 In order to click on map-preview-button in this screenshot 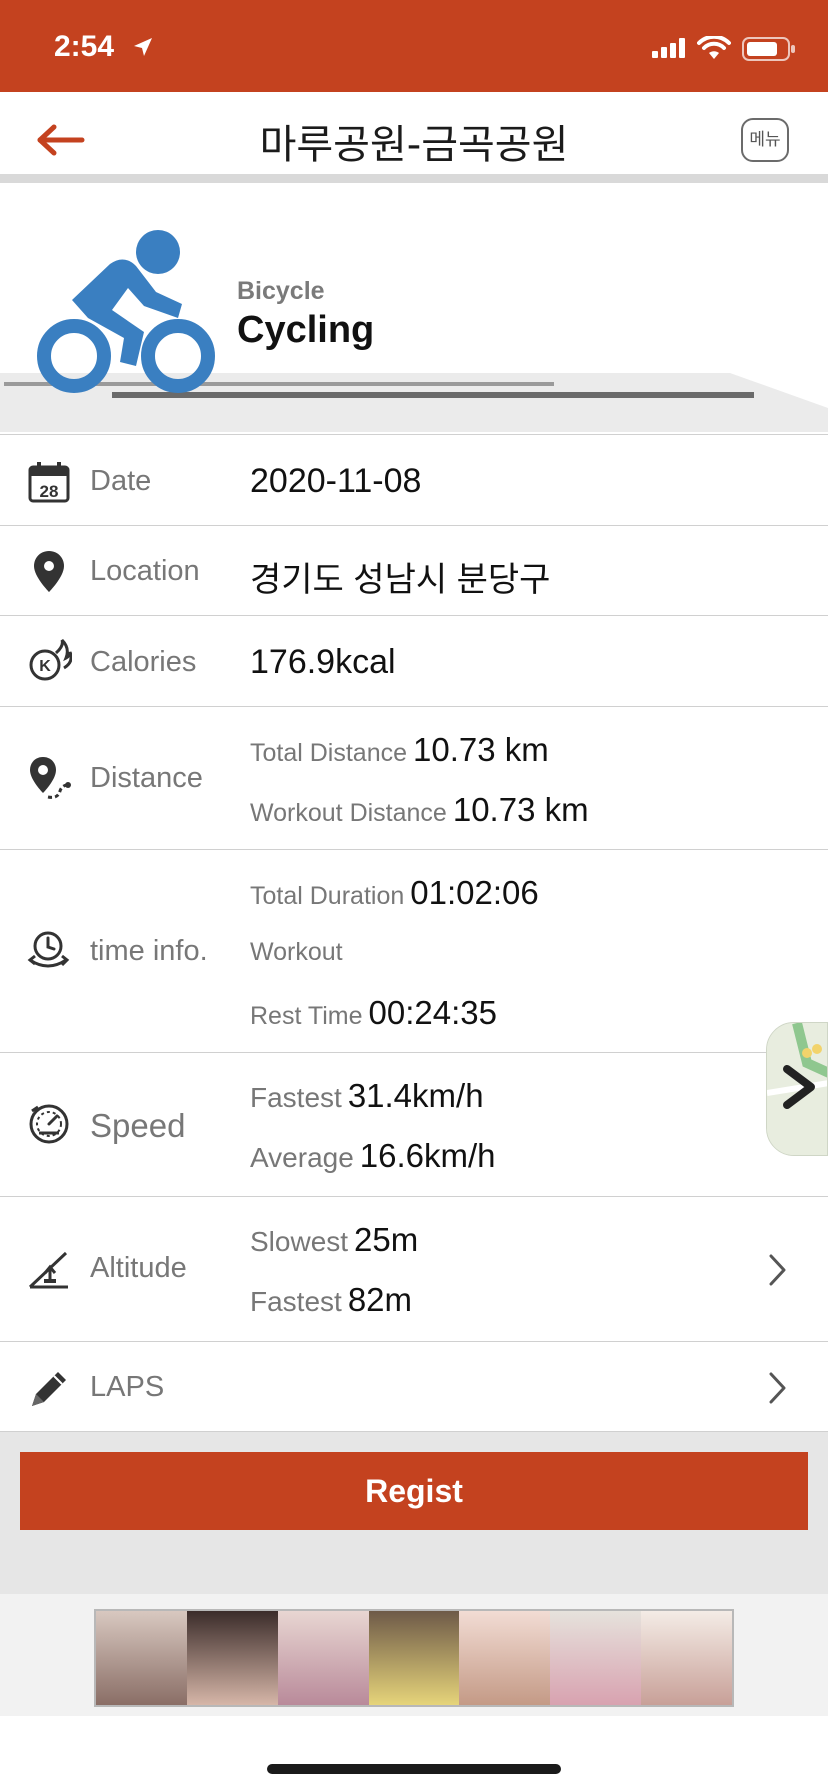, I will do `click(797, 1089)`.